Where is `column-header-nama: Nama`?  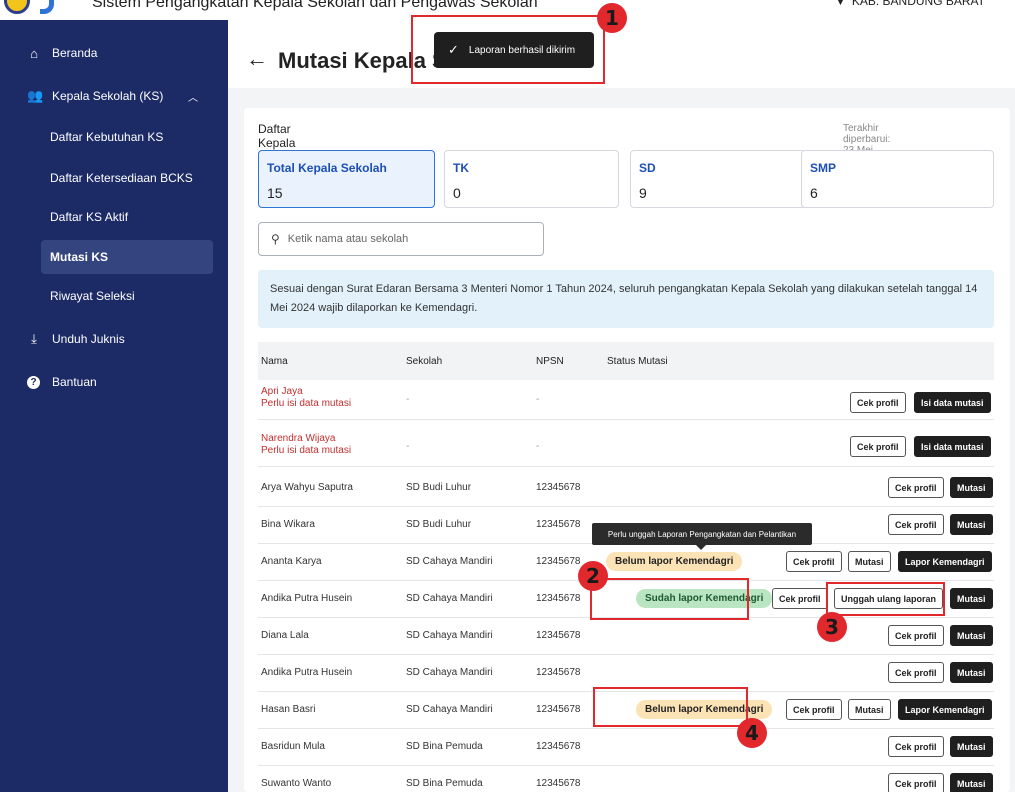
column-header-nama: Nama is located at coordinates (274, 361).